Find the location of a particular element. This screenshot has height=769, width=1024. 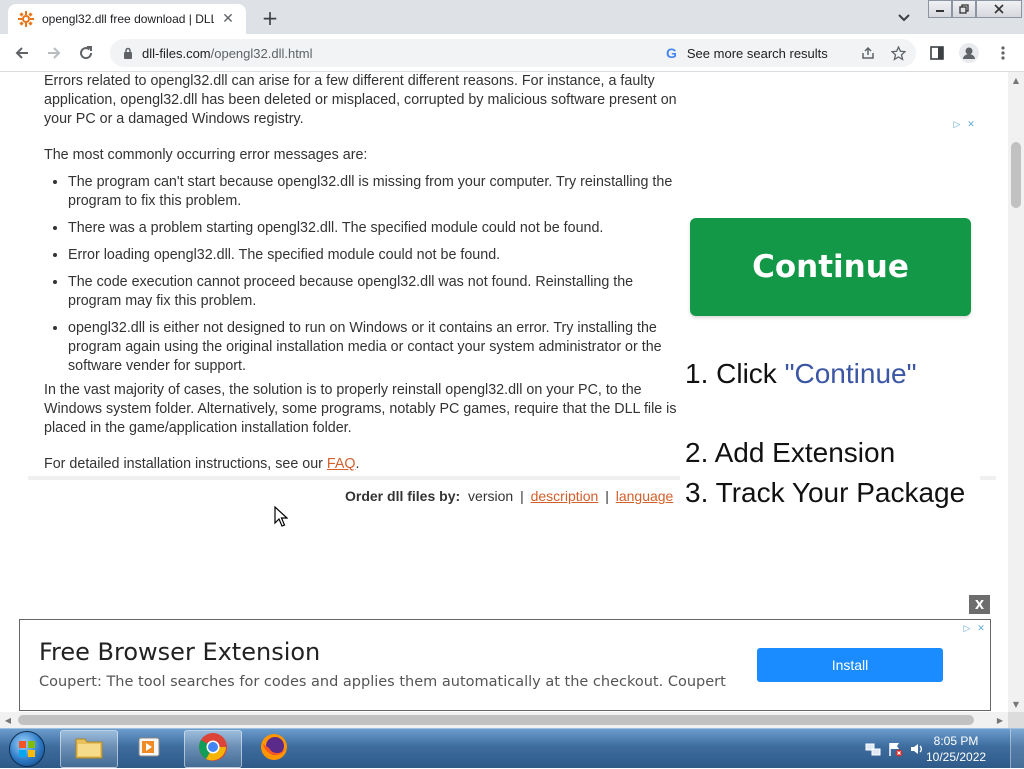

tab-title: opengl32.dll free download | DLL is located at coordinates (128, 19).